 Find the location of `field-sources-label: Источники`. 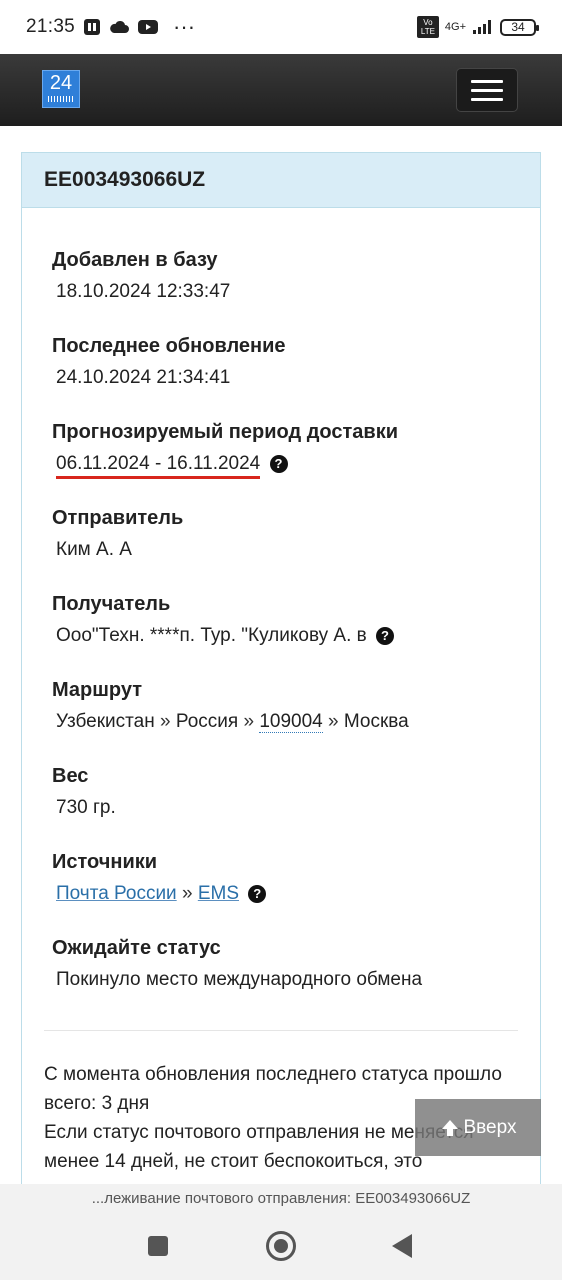

field-sources-label: Источники is located at coordinates (105, 862).